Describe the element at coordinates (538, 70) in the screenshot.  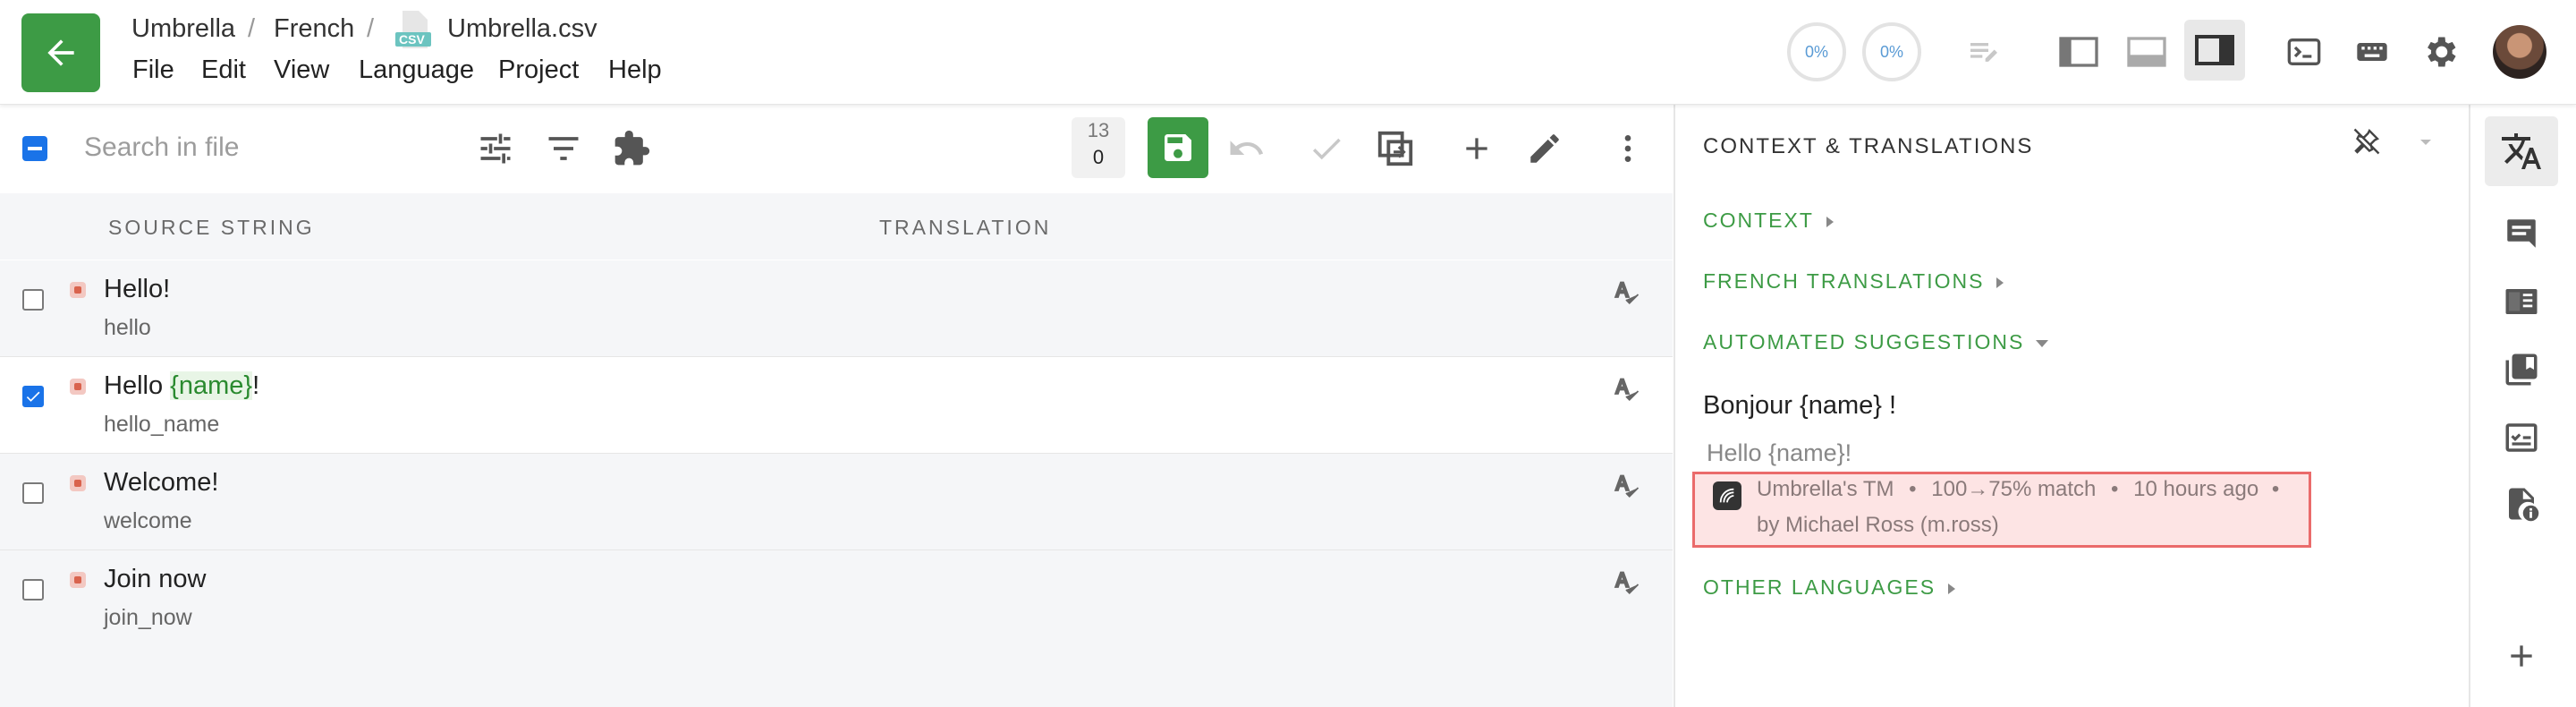
I see `menu-project: Project` at that location.